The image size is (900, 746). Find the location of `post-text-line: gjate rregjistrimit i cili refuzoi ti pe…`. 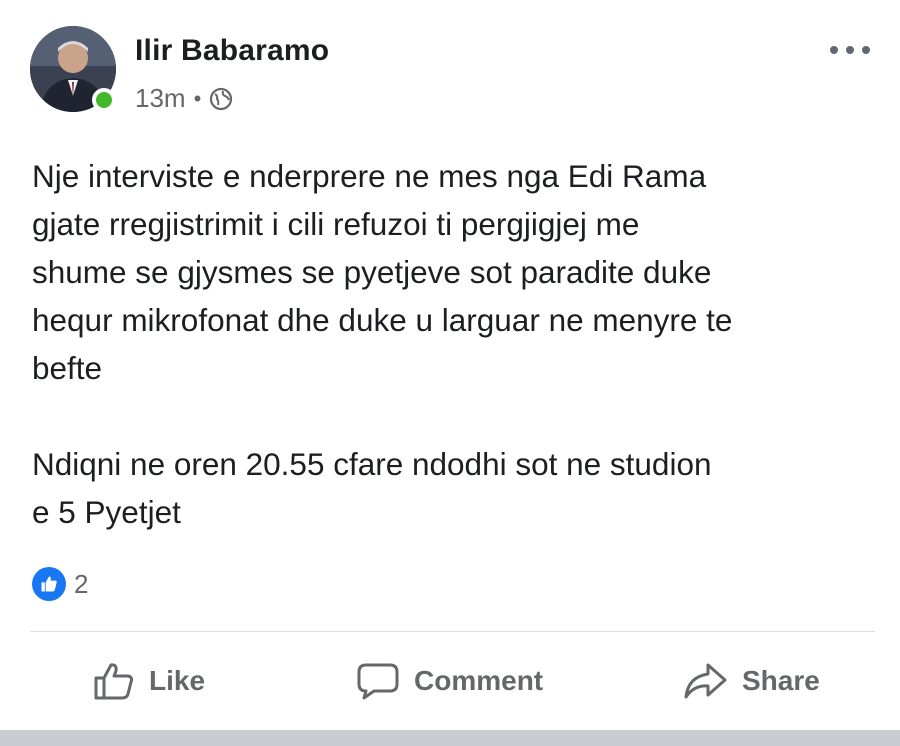

post-text-line: gjate rregjistrimit i cili refuzoi ti pe… is located at coordinates (336, 224).